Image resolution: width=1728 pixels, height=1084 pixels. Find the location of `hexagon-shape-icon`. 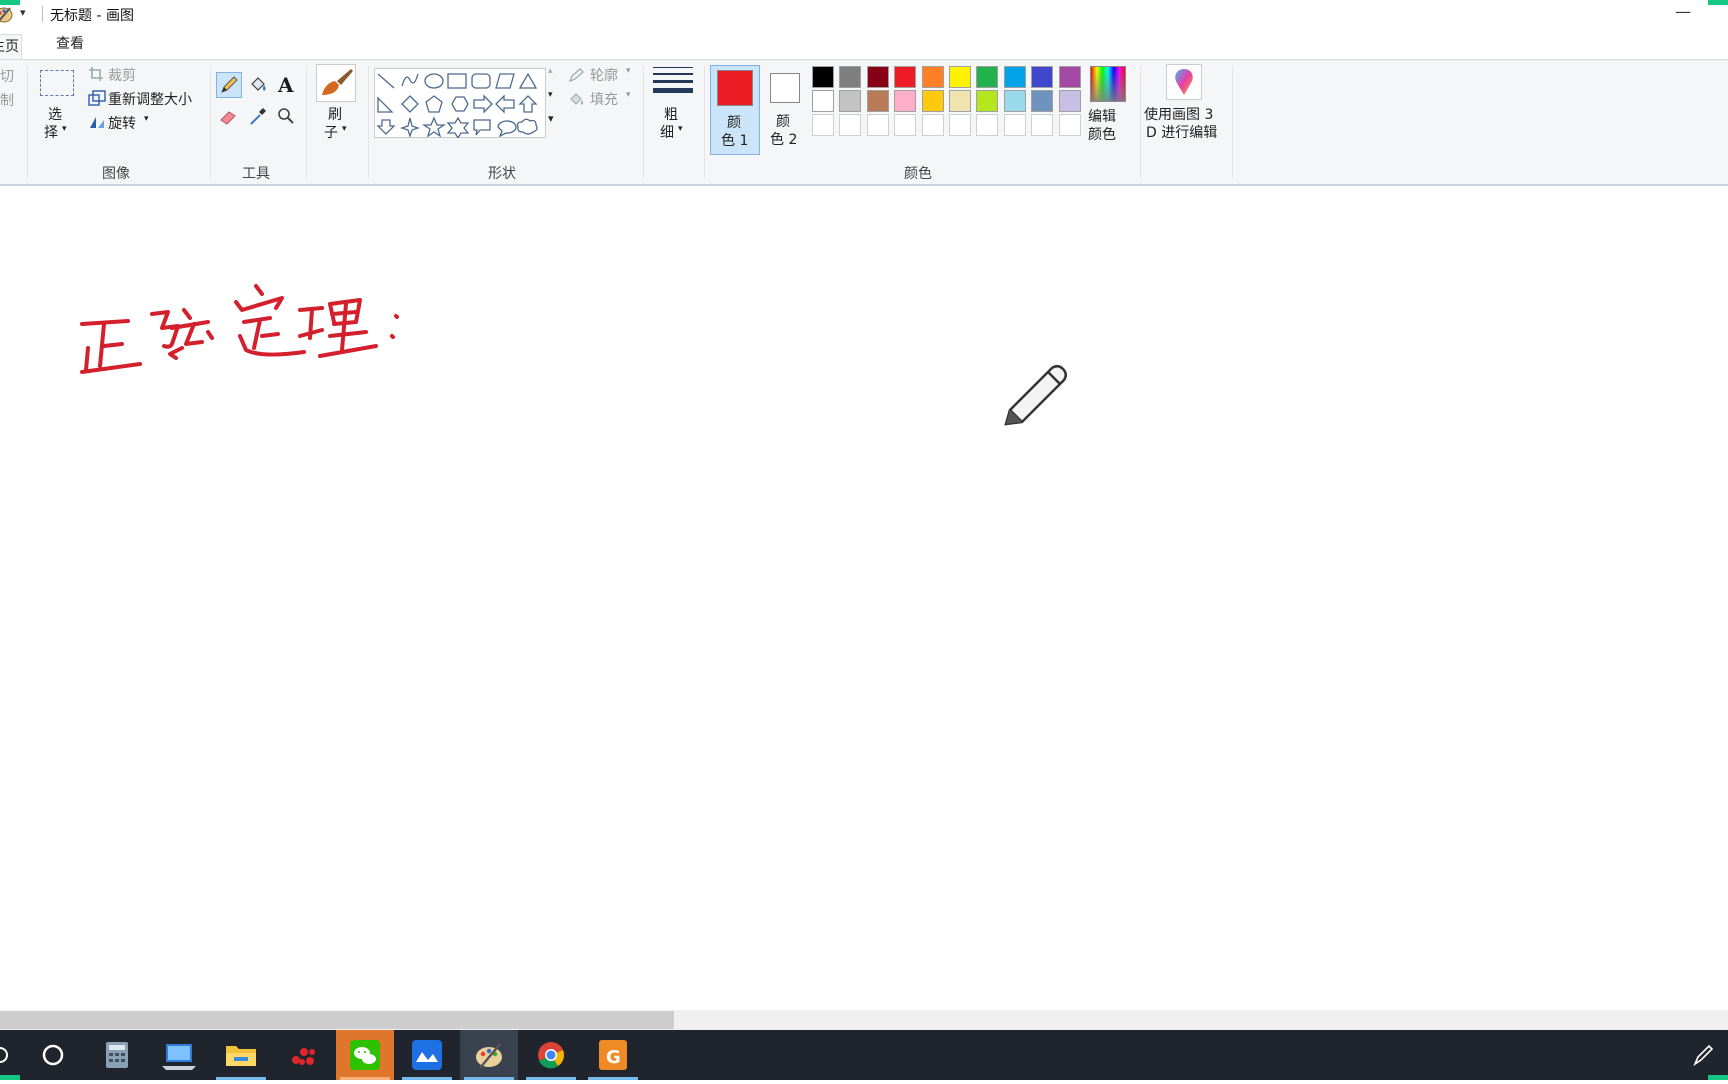

hexagon-shape-icon is located at coordinates (460, 104).